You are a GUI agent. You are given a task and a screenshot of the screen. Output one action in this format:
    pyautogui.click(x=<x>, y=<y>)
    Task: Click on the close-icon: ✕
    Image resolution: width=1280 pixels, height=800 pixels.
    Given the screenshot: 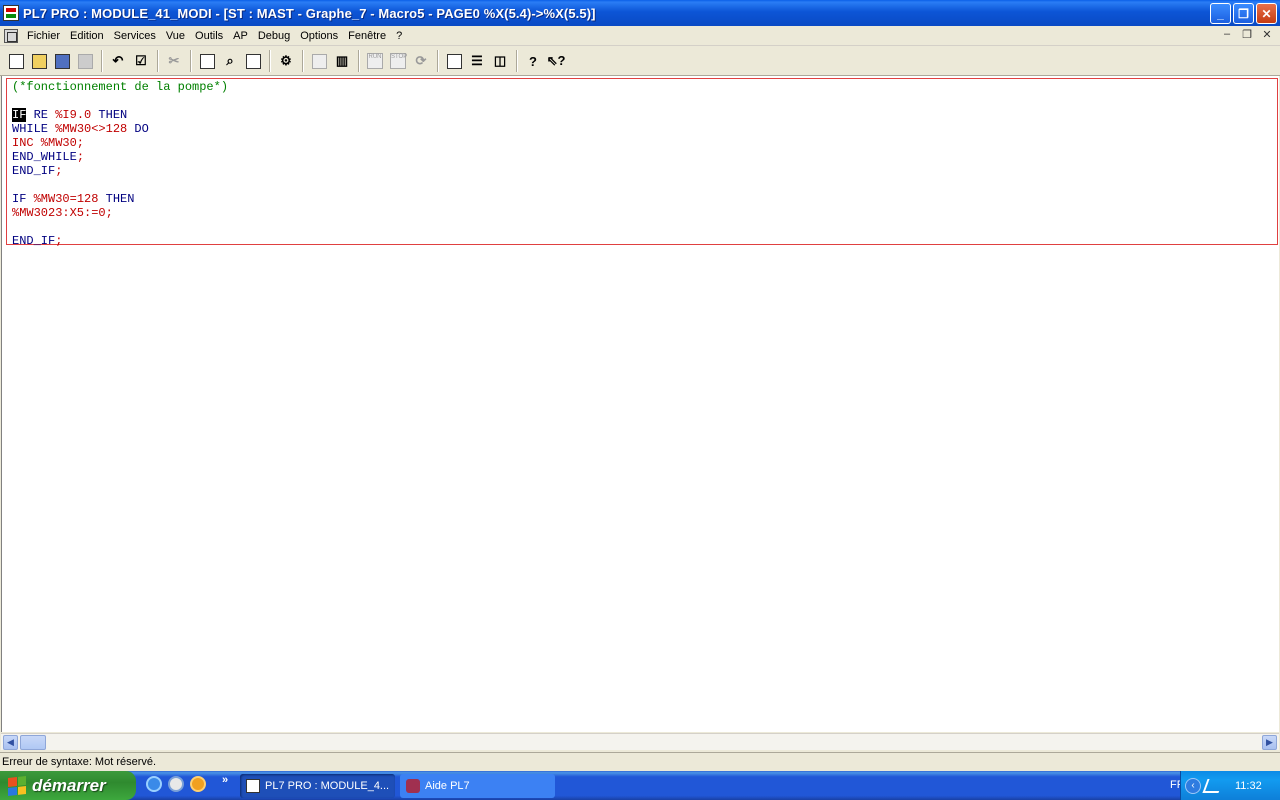 What is the action you would take?
    pyautogui.click(x=1266, y=13)
    